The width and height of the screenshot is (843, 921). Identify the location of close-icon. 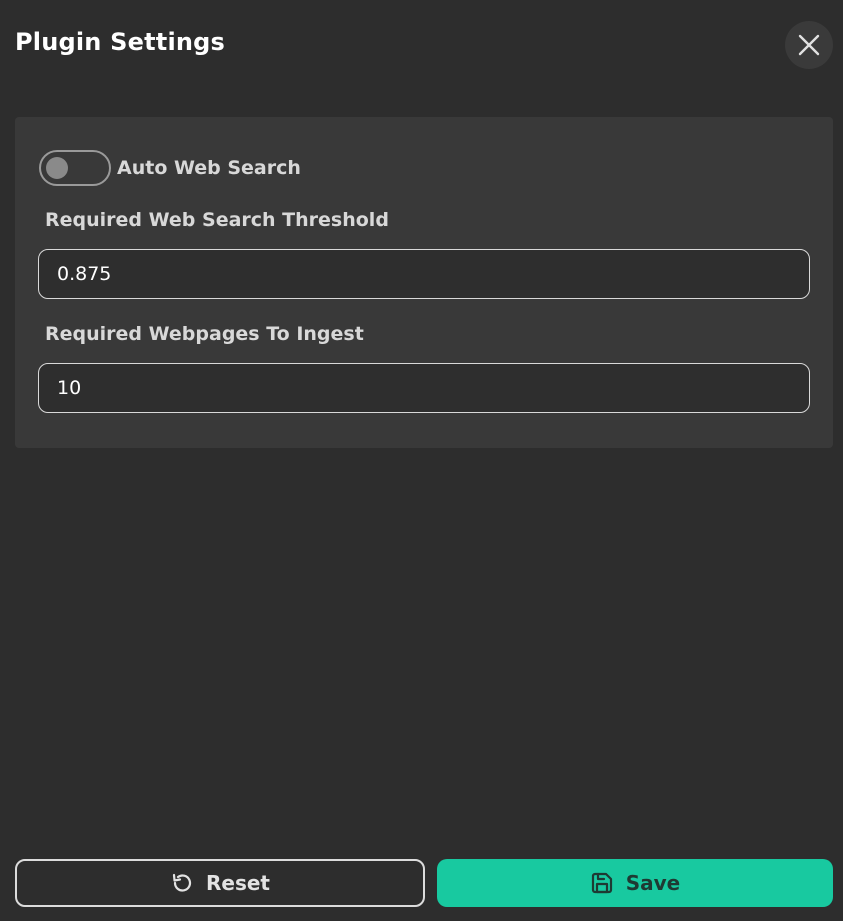
(809, 45).